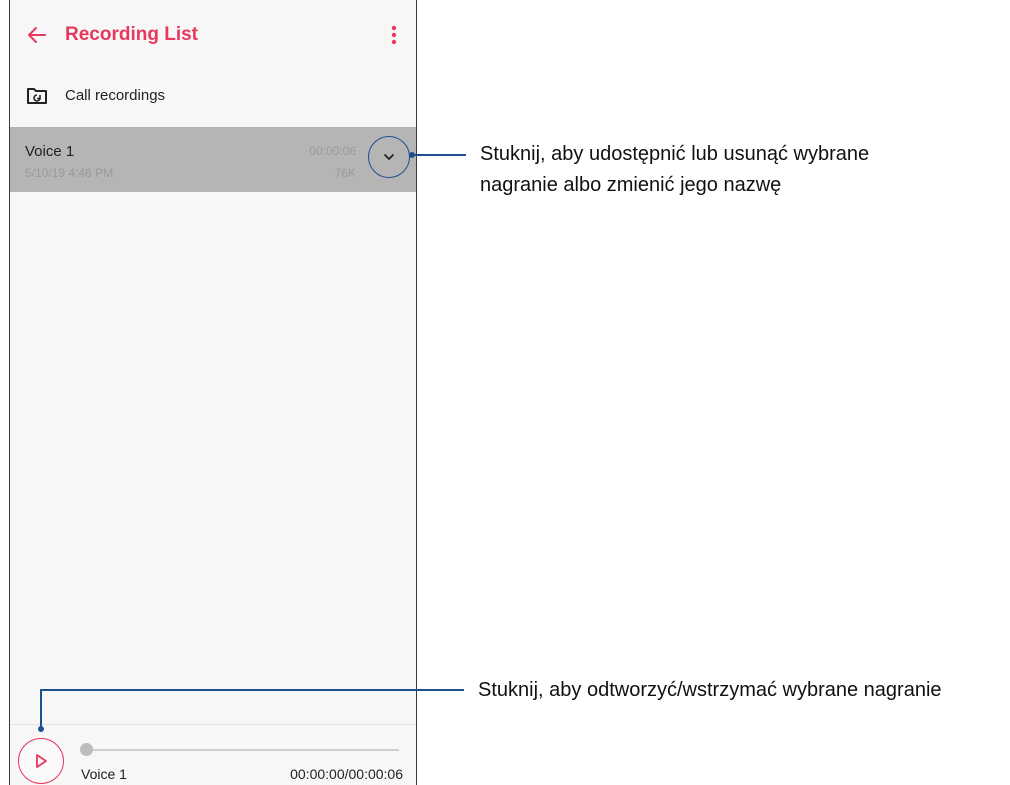 The image size is (1010, 785). What do you see at coordinates (213, 96) in the screenshot?
I see `call-recordings-folder: Call recordings` at bounding box center [213, 96].